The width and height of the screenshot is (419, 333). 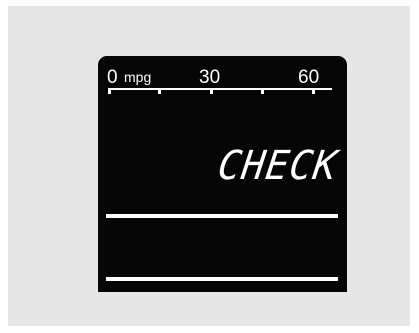 What do you see at coordinates (222, 216) in the screenshot?
I see `display-bar-upper` at bounding box center [222, 216].